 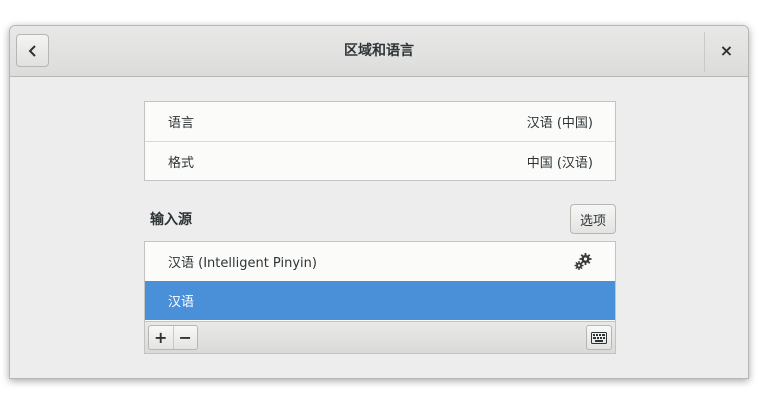 I want to click on input-source-label: 汉语 (Intelligent Pinyin), so click(x=242, y=263).